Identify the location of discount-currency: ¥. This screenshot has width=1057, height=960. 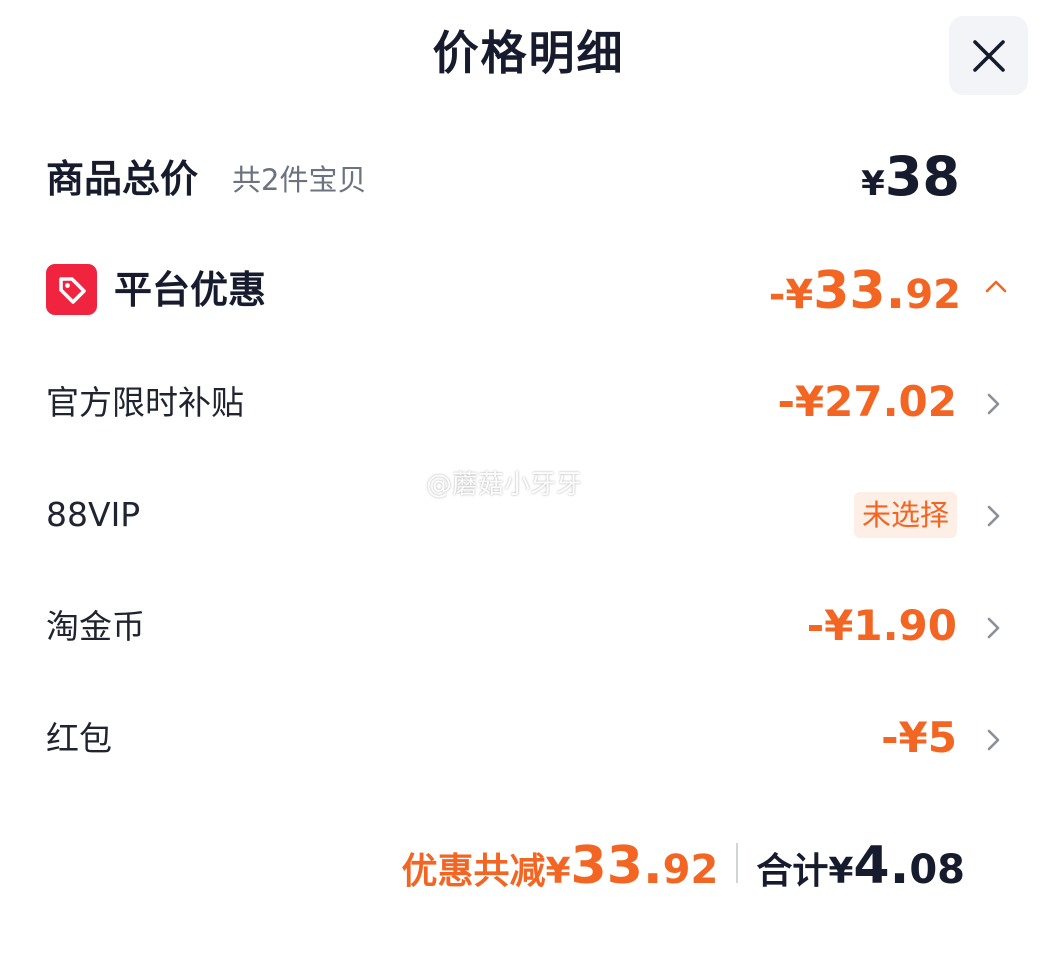
(558, 871).